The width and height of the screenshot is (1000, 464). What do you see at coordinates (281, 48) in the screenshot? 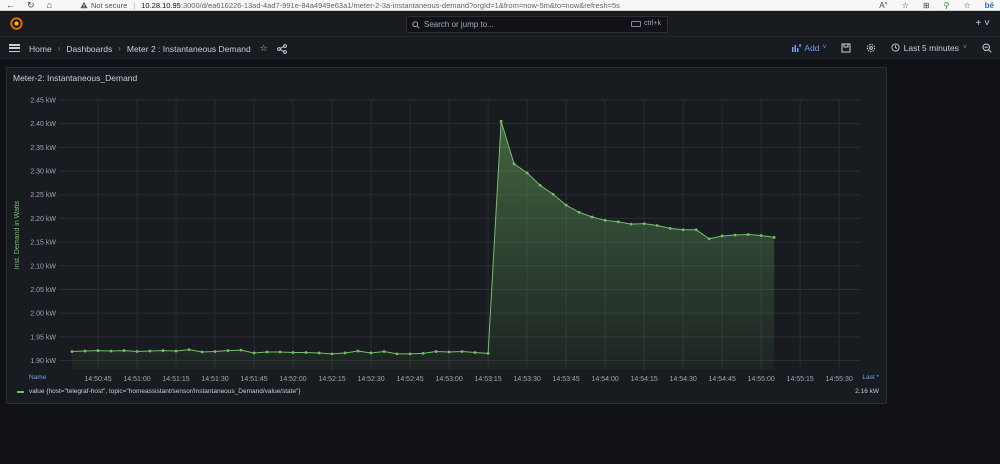
I see `share-icon` at bounding box center [281, 48].